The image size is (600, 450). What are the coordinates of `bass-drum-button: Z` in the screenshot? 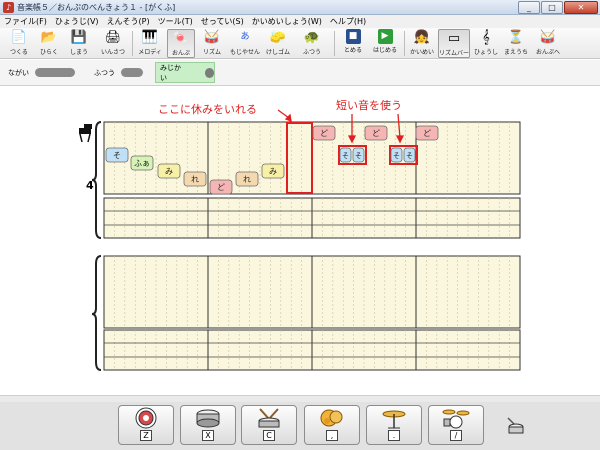 It's located at (146, 425).